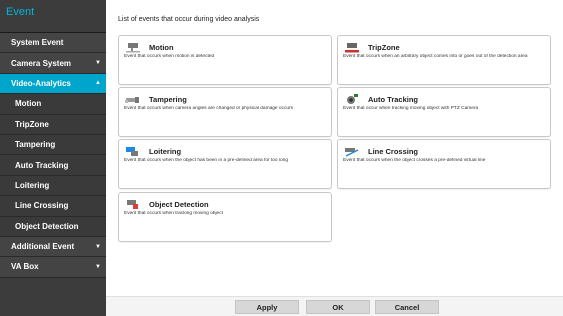 The width and height of the screenshot is (563, 316). What do you see at coordinates (41, 83) in the screenshot?
I see `sidebar-item-label: Video-Analytics` at bounding box center [41, 83].